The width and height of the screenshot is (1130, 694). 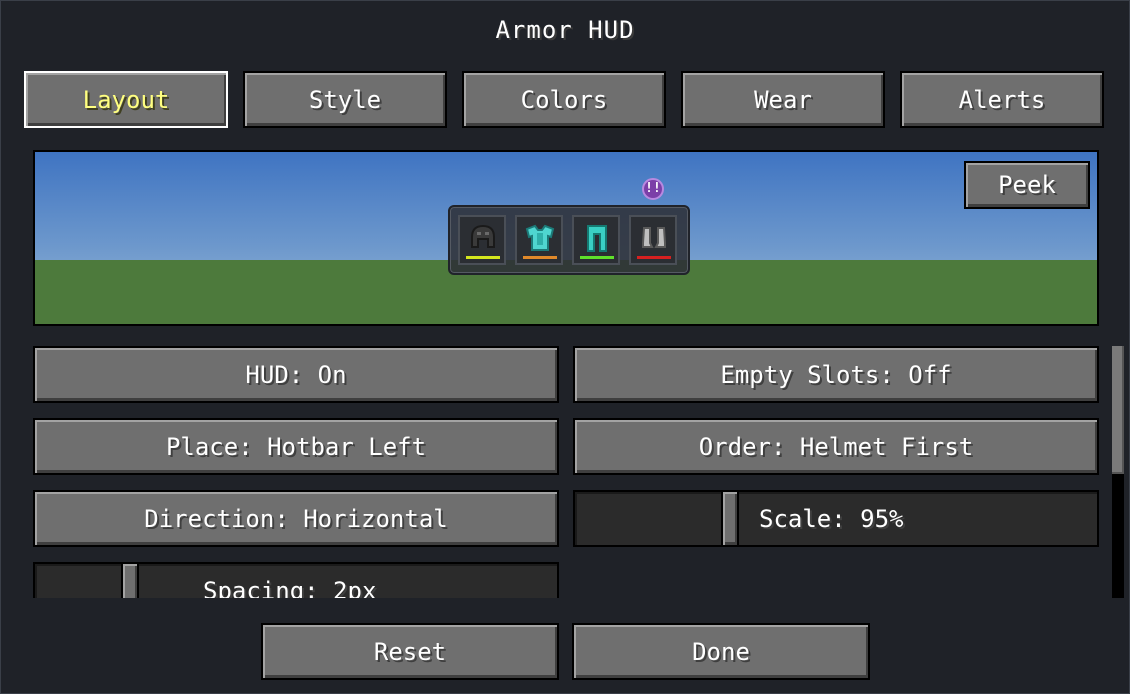 I want to click on tab-colors: Colors, so click(x=564, y=99).